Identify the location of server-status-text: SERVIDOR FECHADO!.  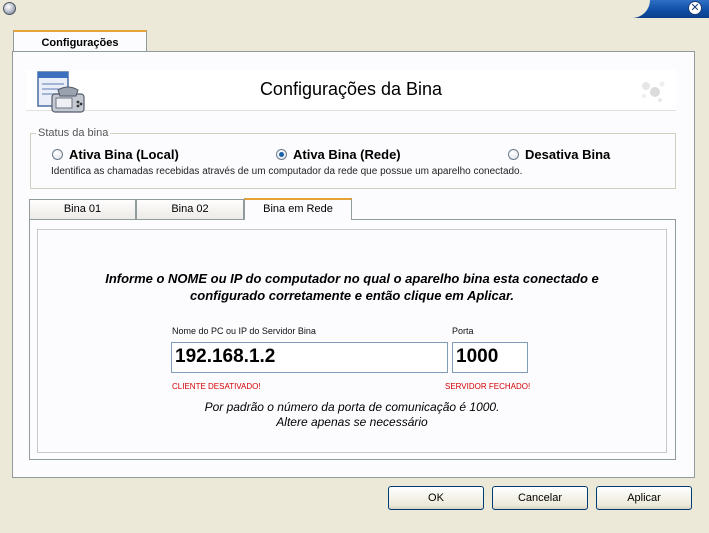
(488, 386).